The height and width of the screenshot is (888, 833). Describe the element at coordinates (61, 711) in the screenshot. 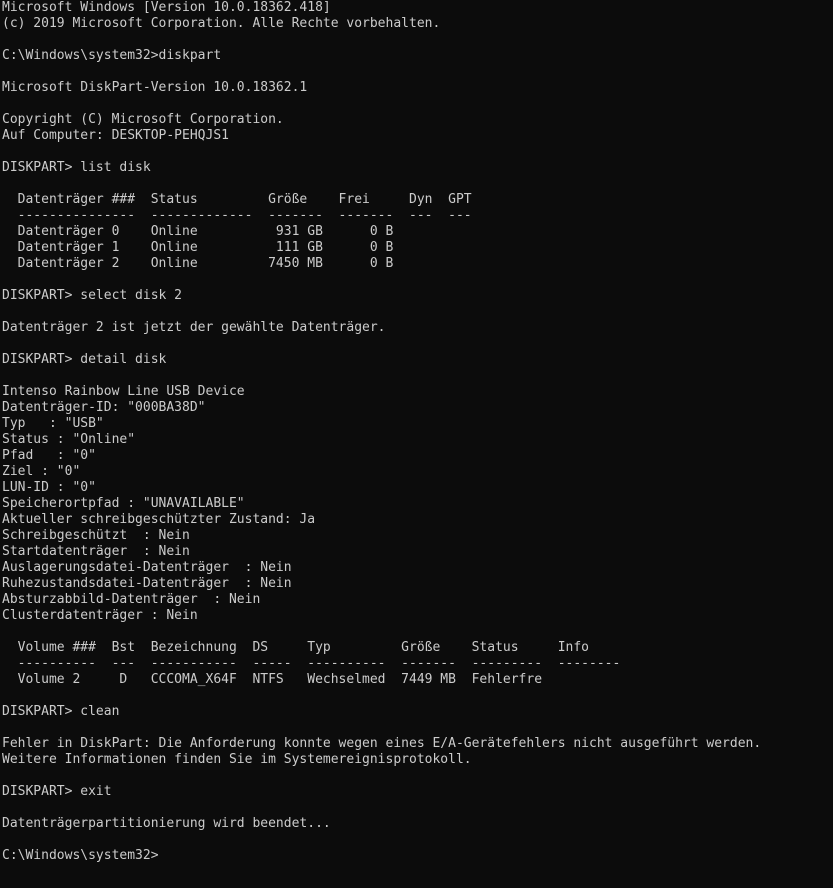

I see `console-line: DISKPART> clean` at that location.